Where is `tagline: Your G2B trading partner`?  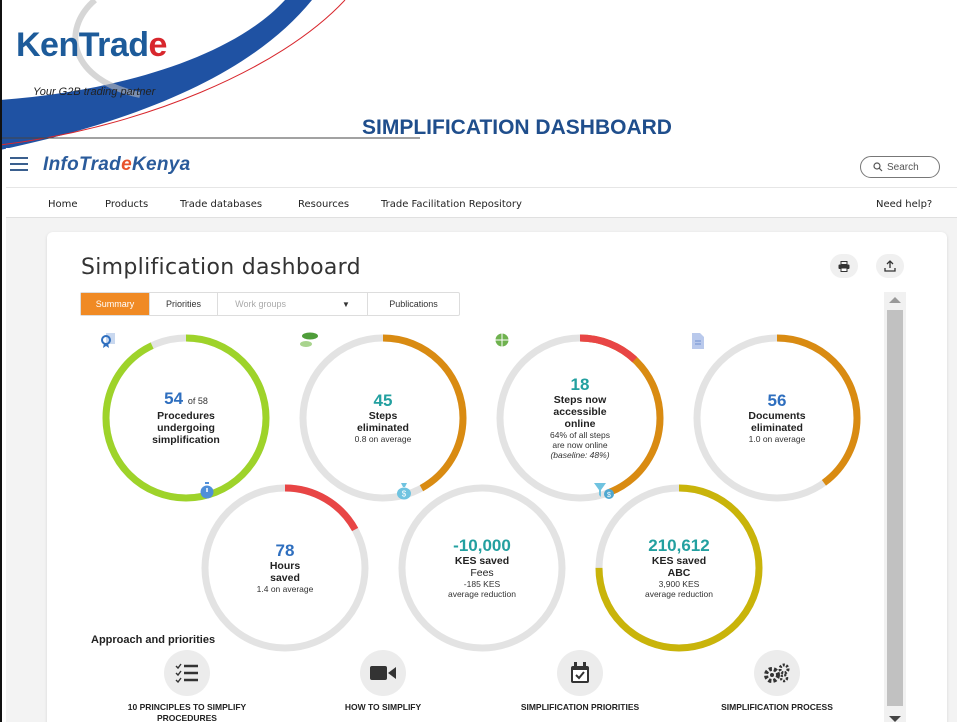
tagline: Your G2B trading partner is located at coordinates (94, 92).